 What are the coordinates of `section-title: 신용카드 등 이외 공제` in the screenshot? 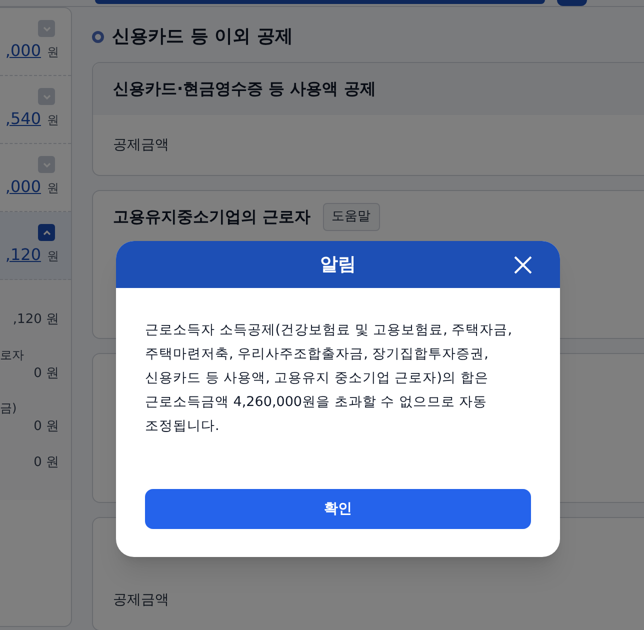 It's located at (202, 37).